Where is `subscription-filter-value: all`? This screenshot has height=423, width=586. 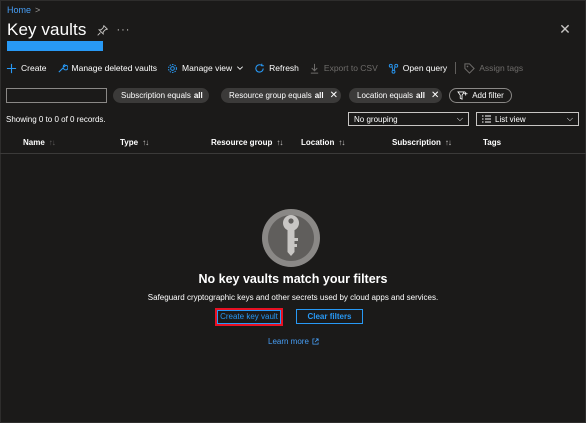 subscription-filter-value: all is located at coordinates (198, 95).